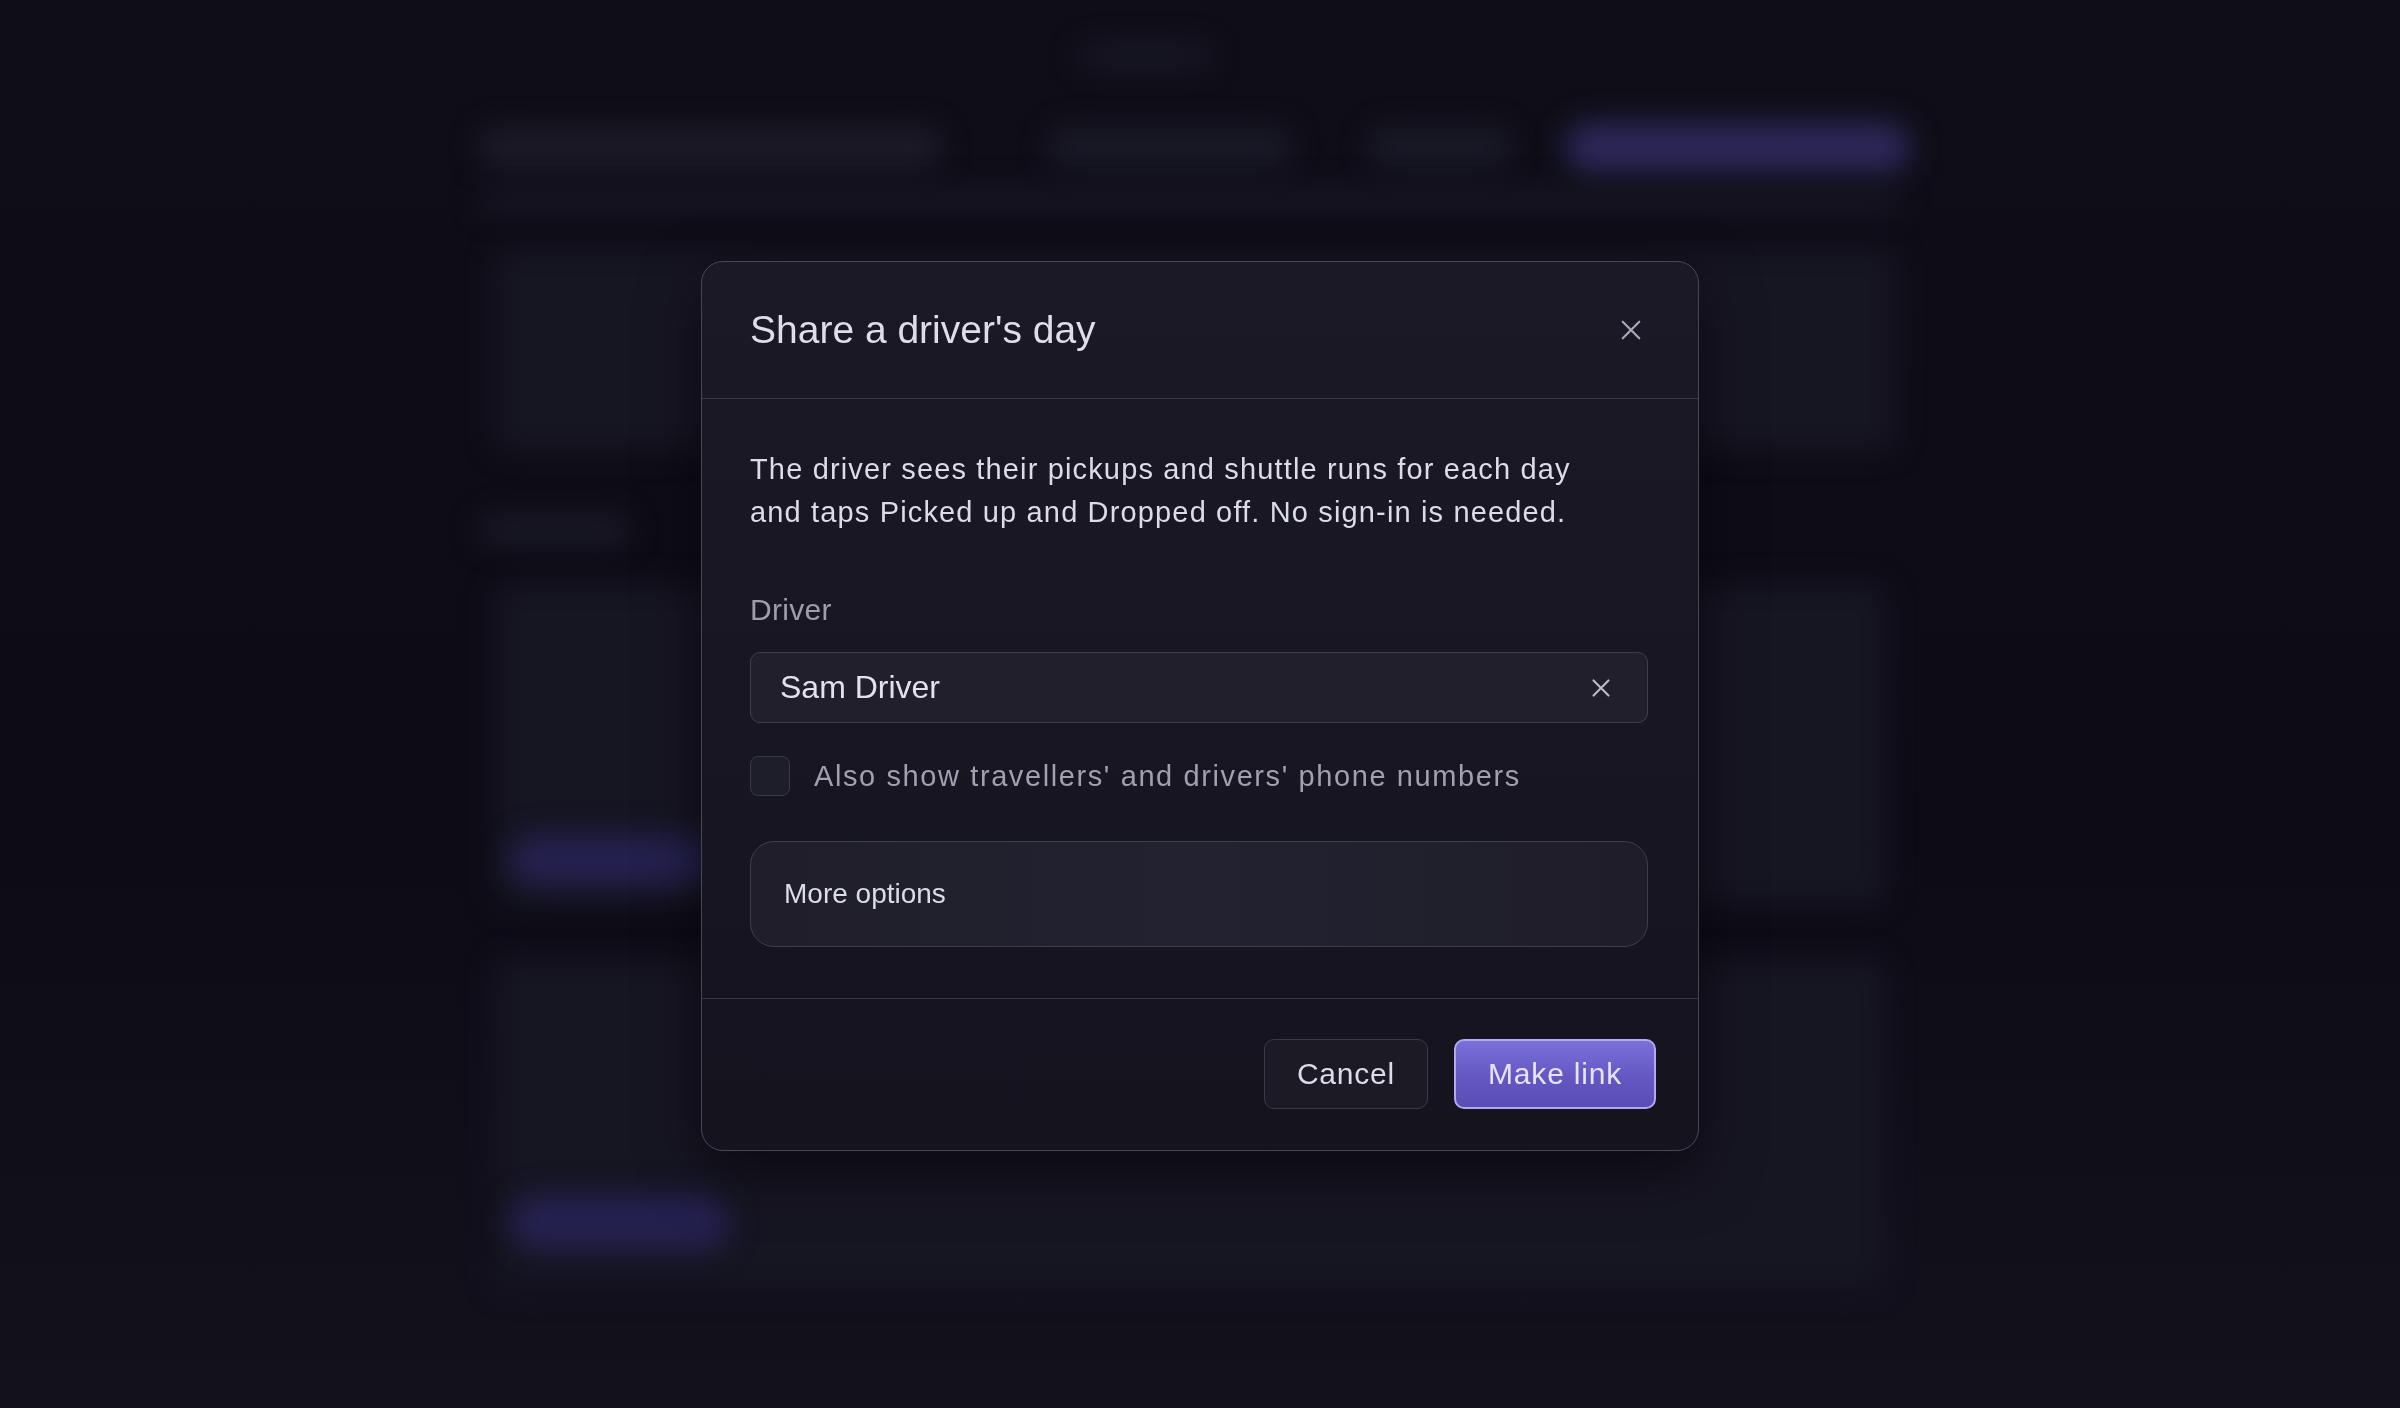  I want to click on make-link-button: Make link, so click(1555, 1074).